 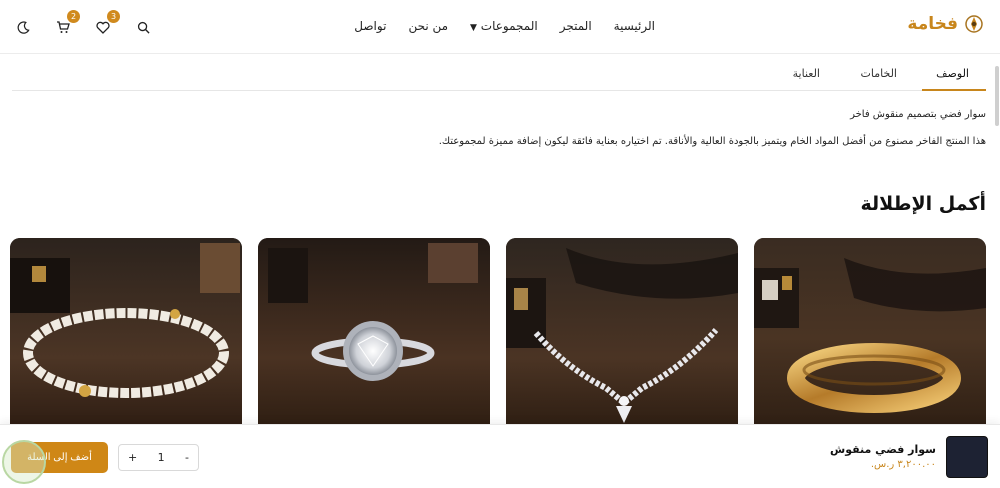 I want to click on active-tab-indicator, so click(x=954, y=90).